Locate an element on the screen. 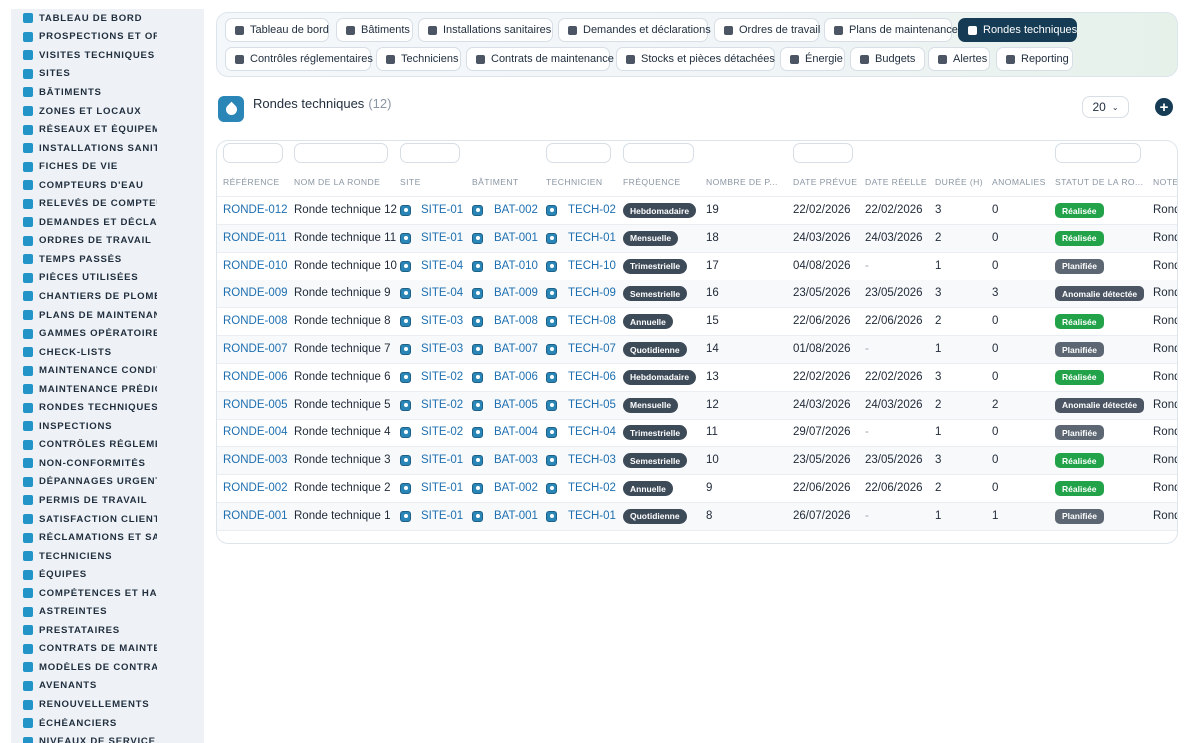  tab-14: Reporting is located at coordinates (1034, 59).